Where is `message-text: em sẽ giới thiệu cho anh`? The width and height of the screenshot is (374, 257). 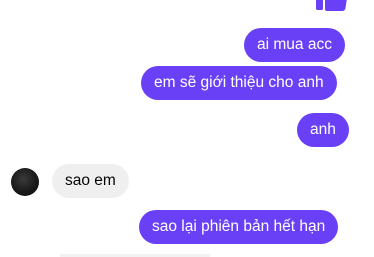
message-text: em sẽ giới thiệu cho anh is located at coordinates (239, 82).